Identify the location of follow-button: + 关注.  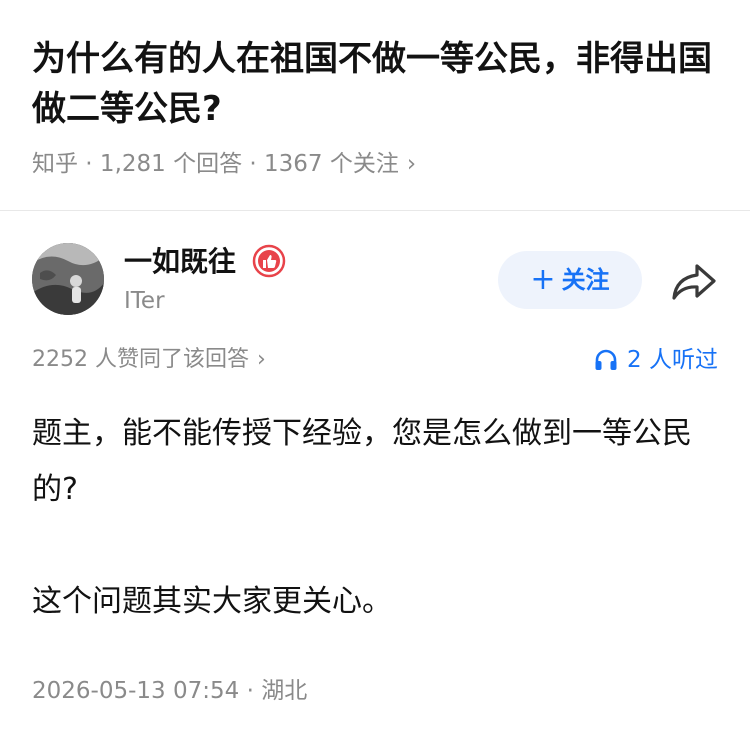
(570, 280).